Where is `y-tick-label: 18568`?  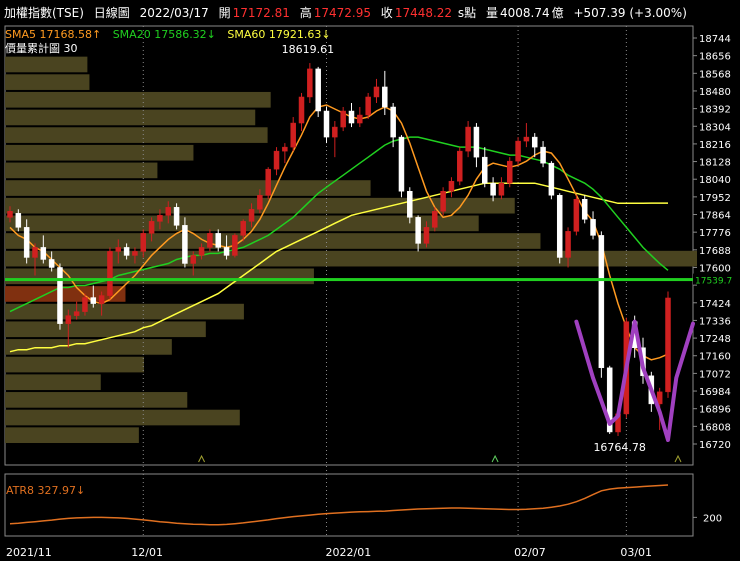
y-tick-label: 18568 is located at coordinates (715, 74).